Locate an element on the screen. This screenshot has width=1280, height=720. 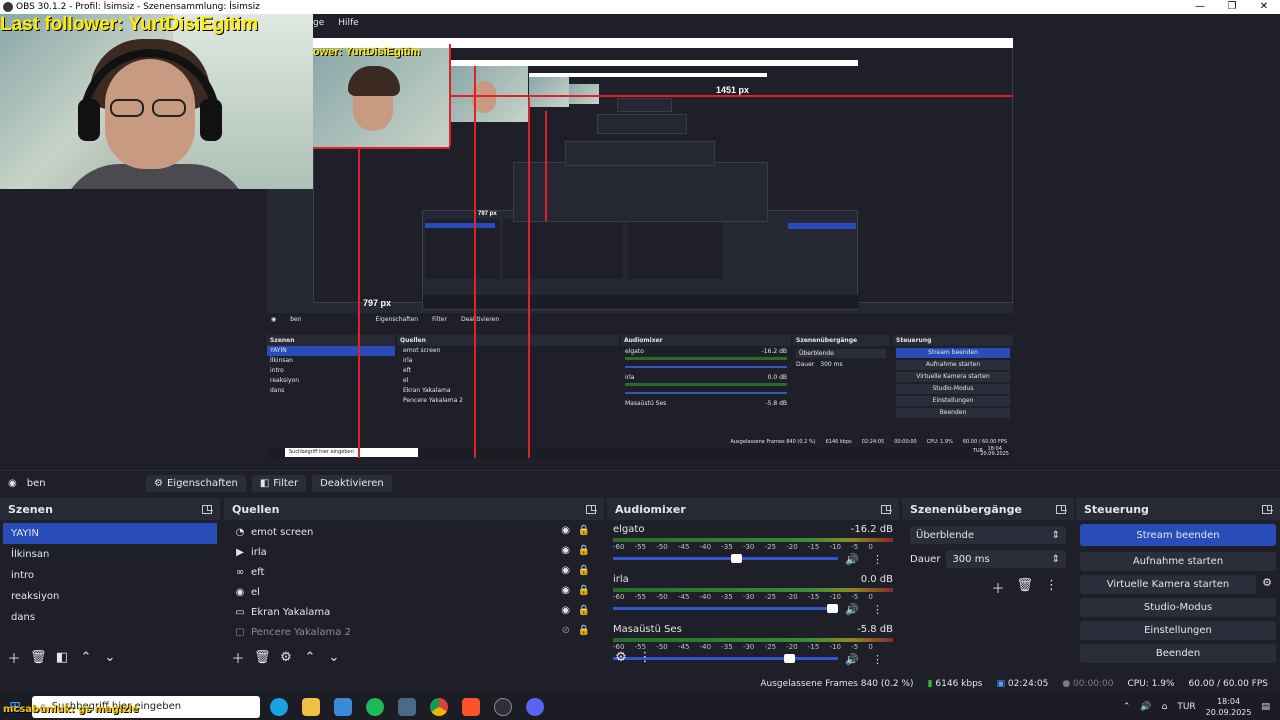
inner-scenes-title: Szenen is located at coordinates (331, 340).